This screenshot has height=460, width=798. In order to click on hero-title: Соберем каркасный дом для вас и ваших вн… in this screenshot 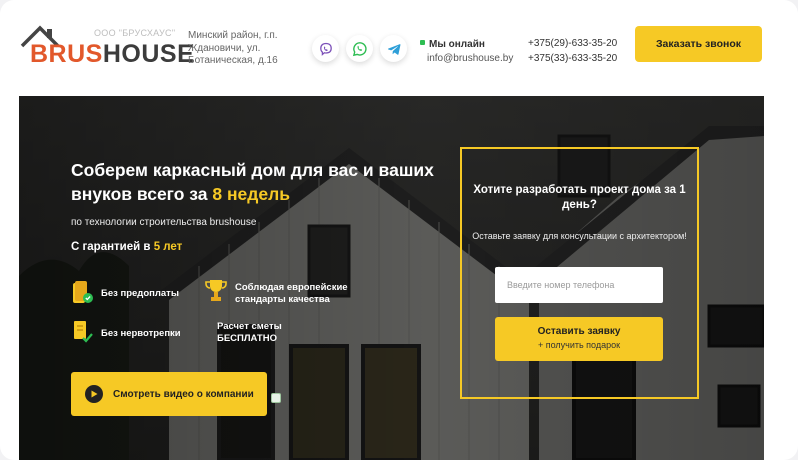, I will do `click(252, 182)`.